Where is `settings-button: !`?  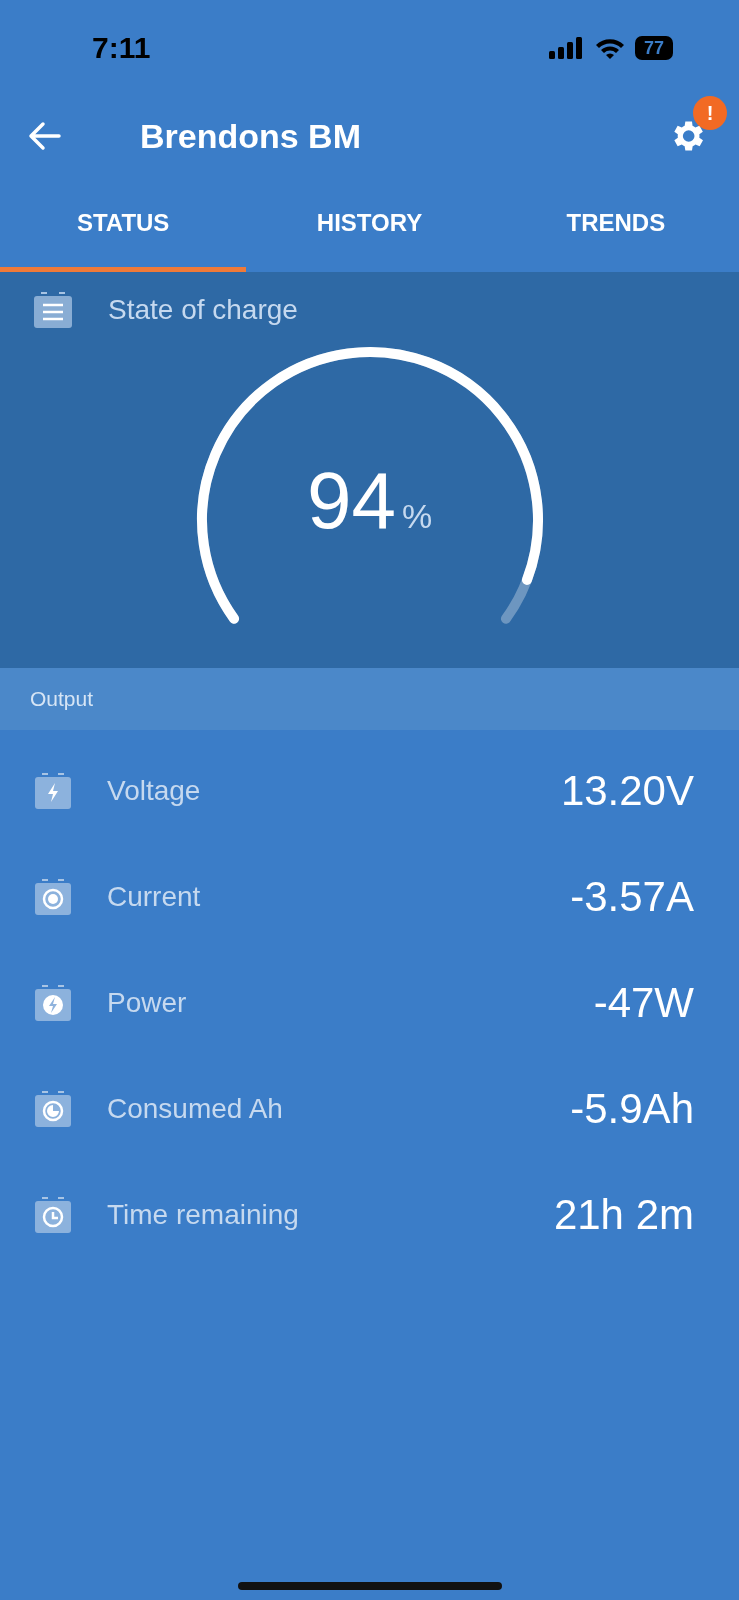 settings-button: ! is located at coordinates (695, 128).